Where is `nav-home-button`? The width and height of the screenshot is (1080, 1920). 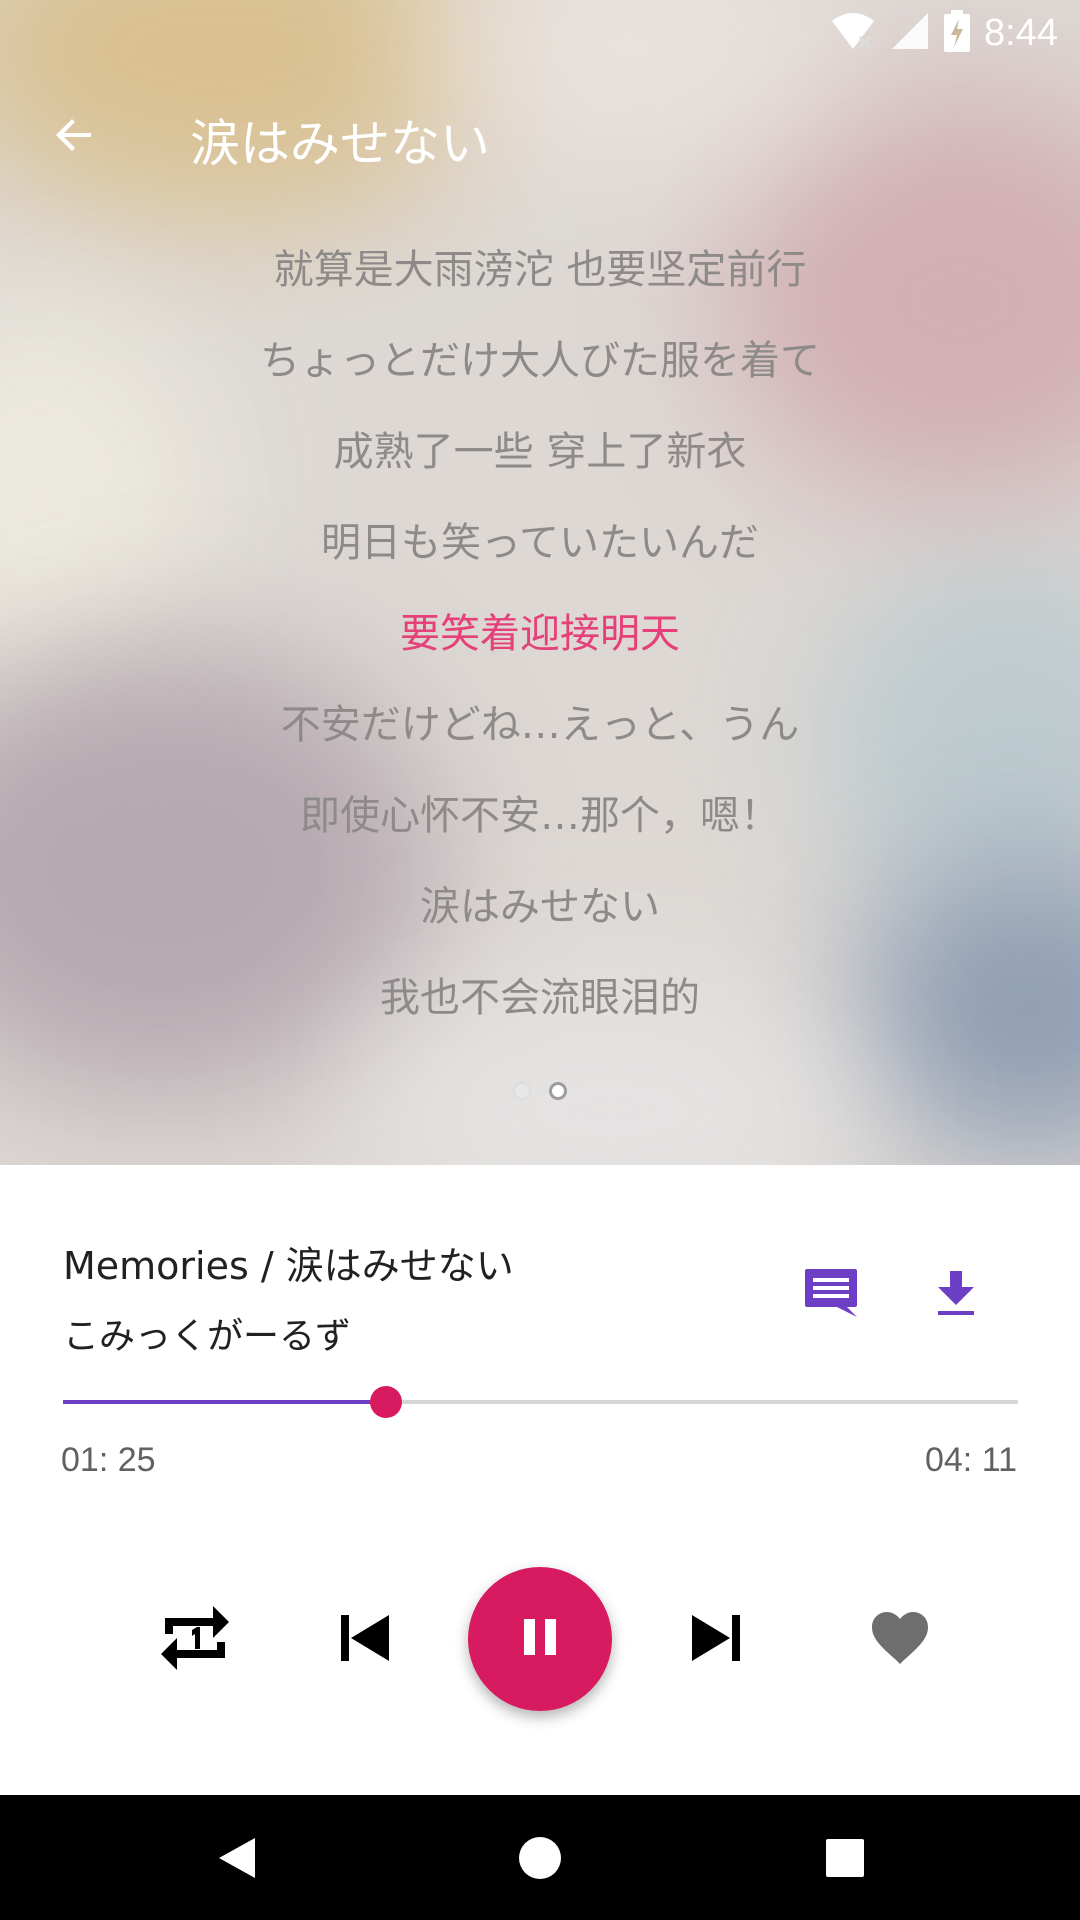
nav-home-button is located at coordinates (540, 1860).